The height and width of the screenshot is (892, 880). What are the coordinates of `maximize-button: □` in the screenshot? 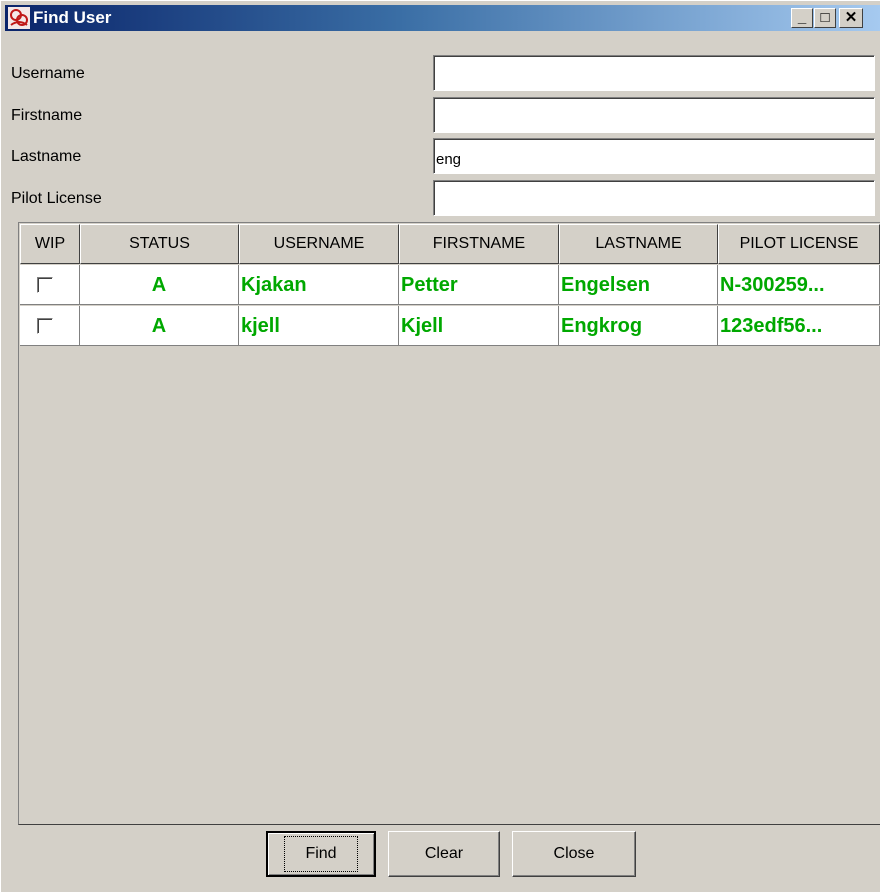 It's located at (825, 18).